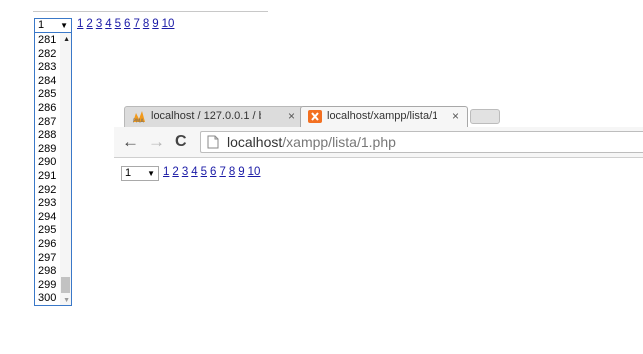  What do you see at coordinates (181, 142) in the screenshot?
I see `reload-icon: C` at bounding box center [181, 142].